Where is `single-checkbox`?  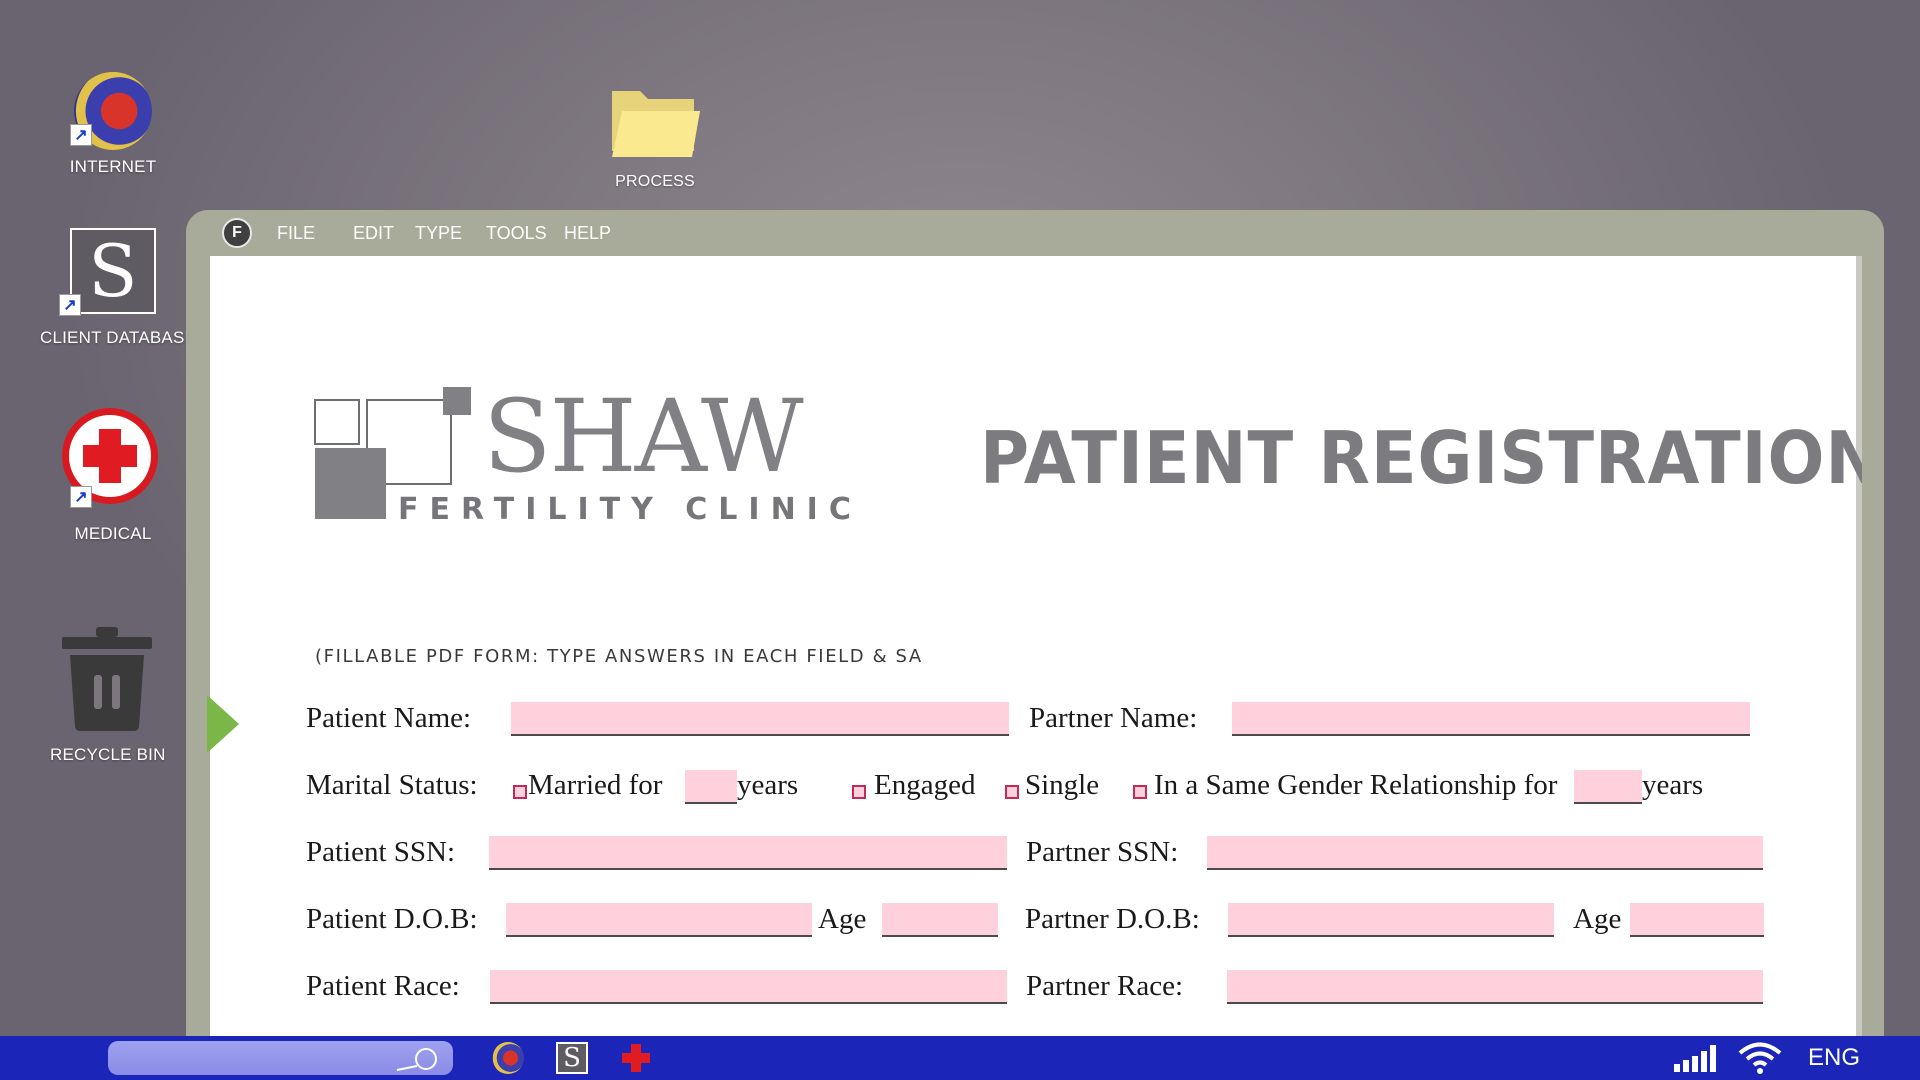
single-checkbox is located at coordinates (1012, 792).